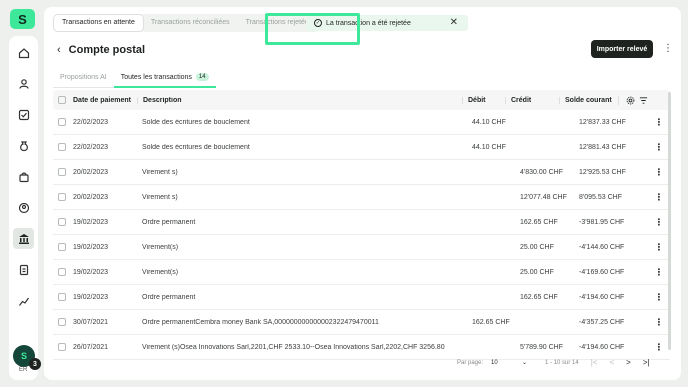 The height and width of the screenshot is (387, 688). Describe the element at coordinates (59, 50) in the screenshot. I see `back-icon: ‹` at that location.